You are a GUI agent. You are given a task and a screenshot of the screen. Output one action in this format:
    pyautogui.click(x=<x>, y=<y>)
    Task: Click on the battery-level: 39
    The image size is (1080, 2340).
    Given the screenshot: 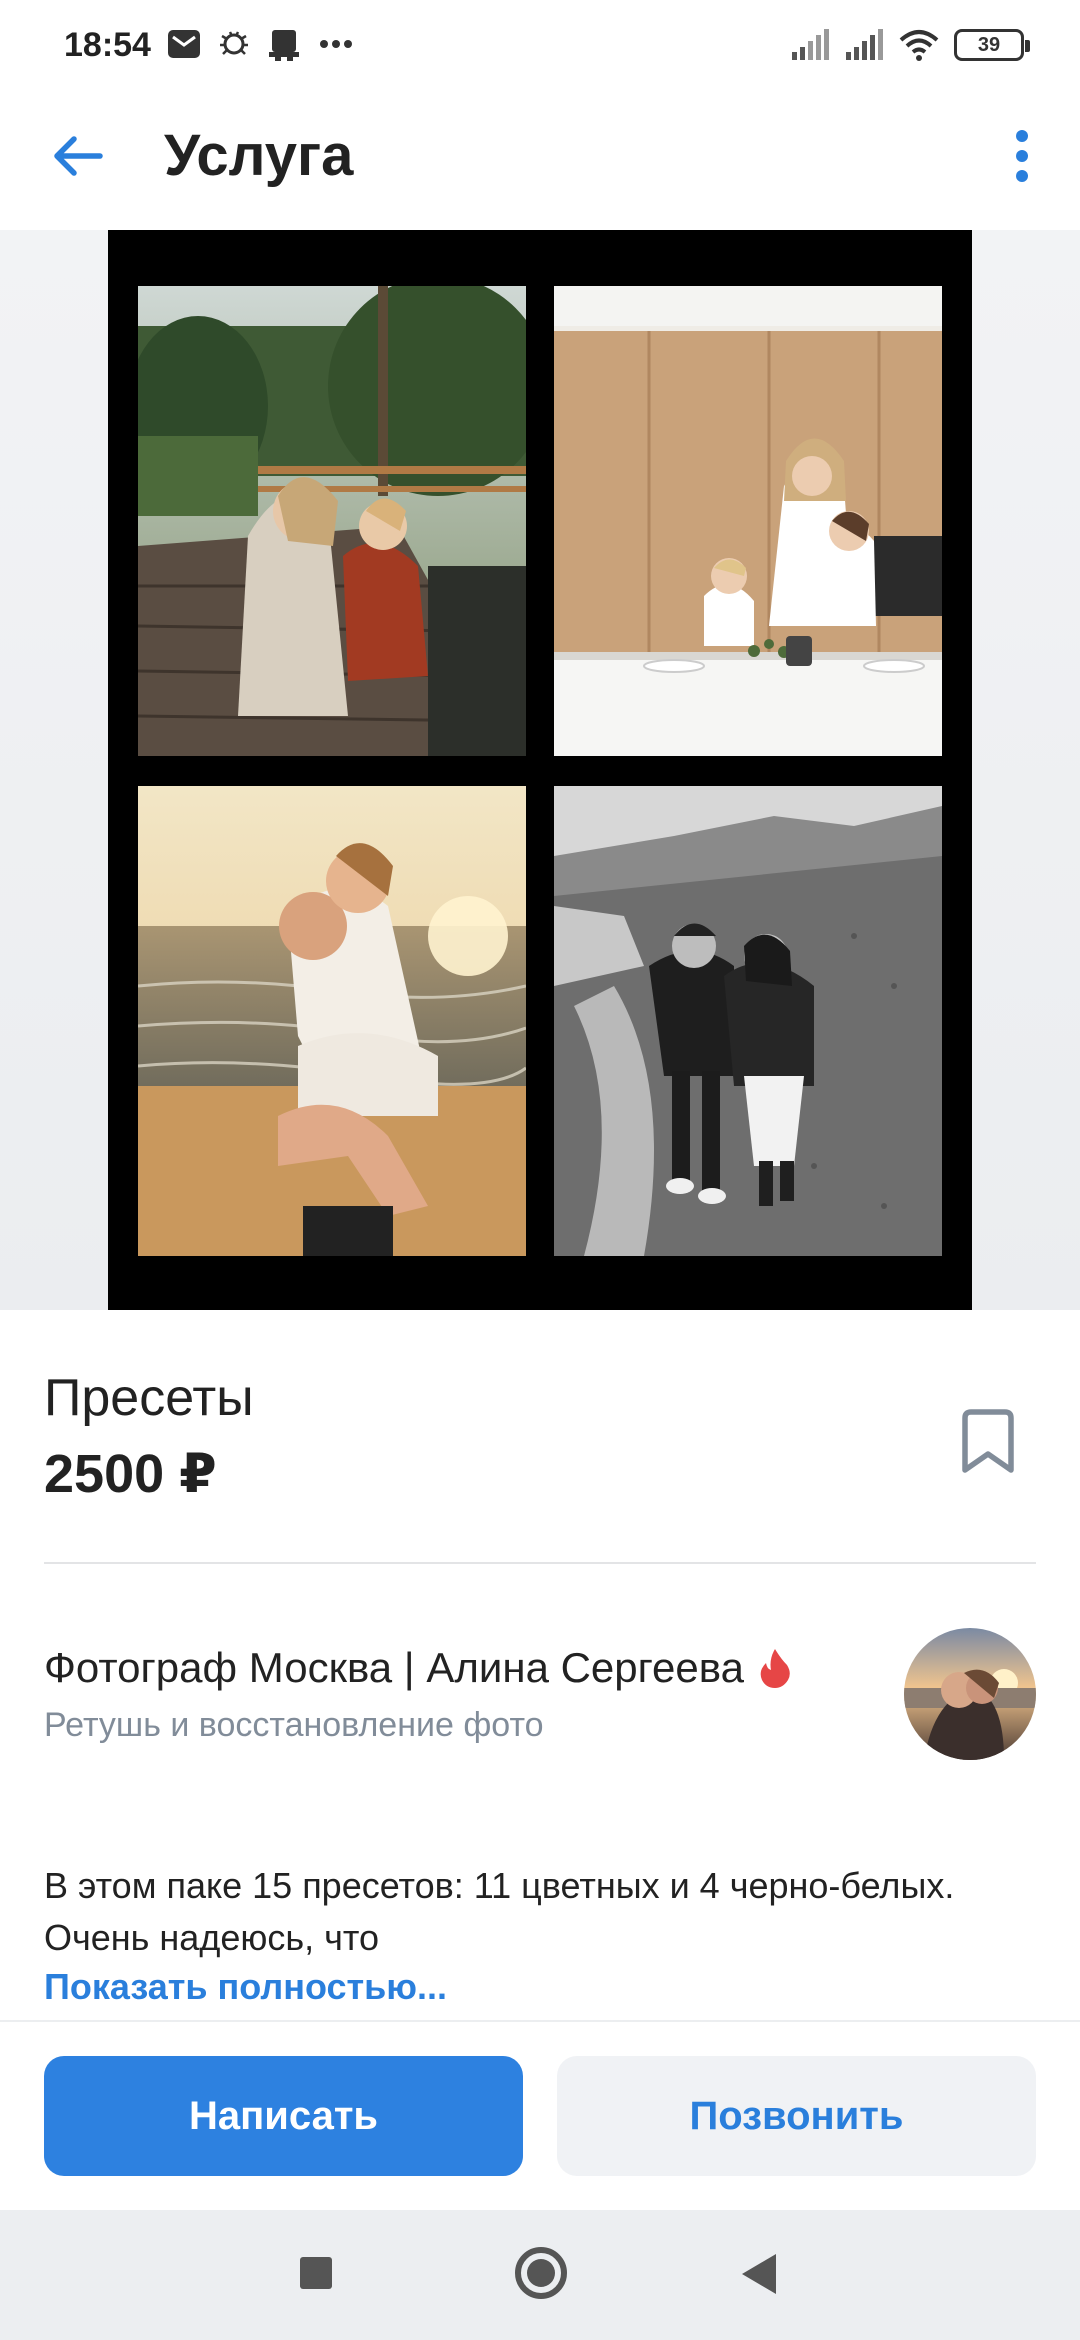 What is the action you would take?
    pyautogui.click(x=989, y=44)
    